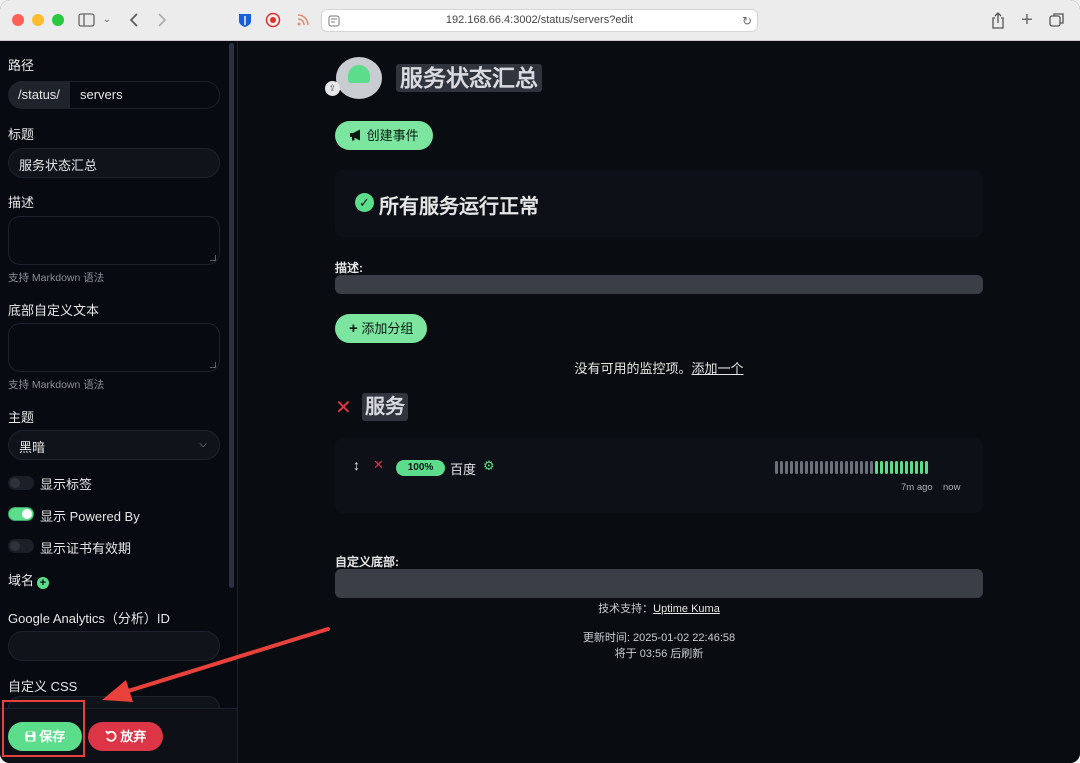  I want to click on drag-handle-icon: ↕, so click(356, 465).